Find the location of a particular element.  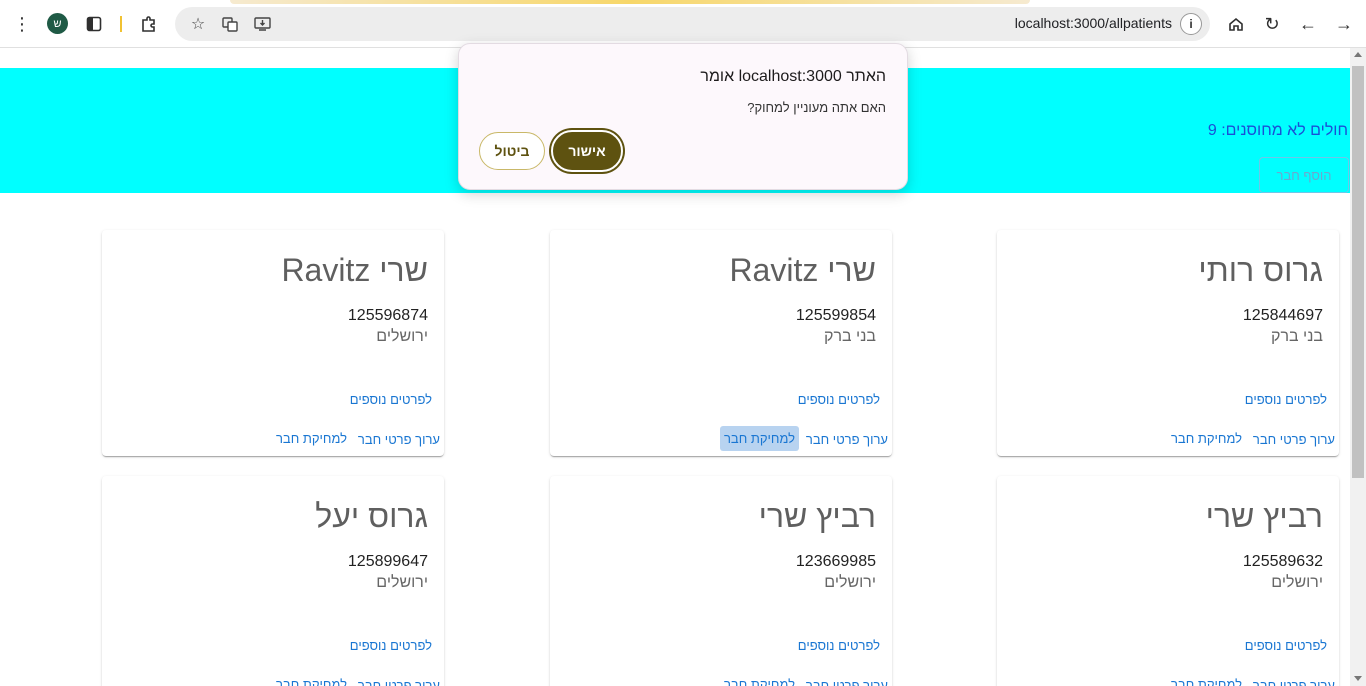

profile-avatar: ש is located at coordinates (57, 23).